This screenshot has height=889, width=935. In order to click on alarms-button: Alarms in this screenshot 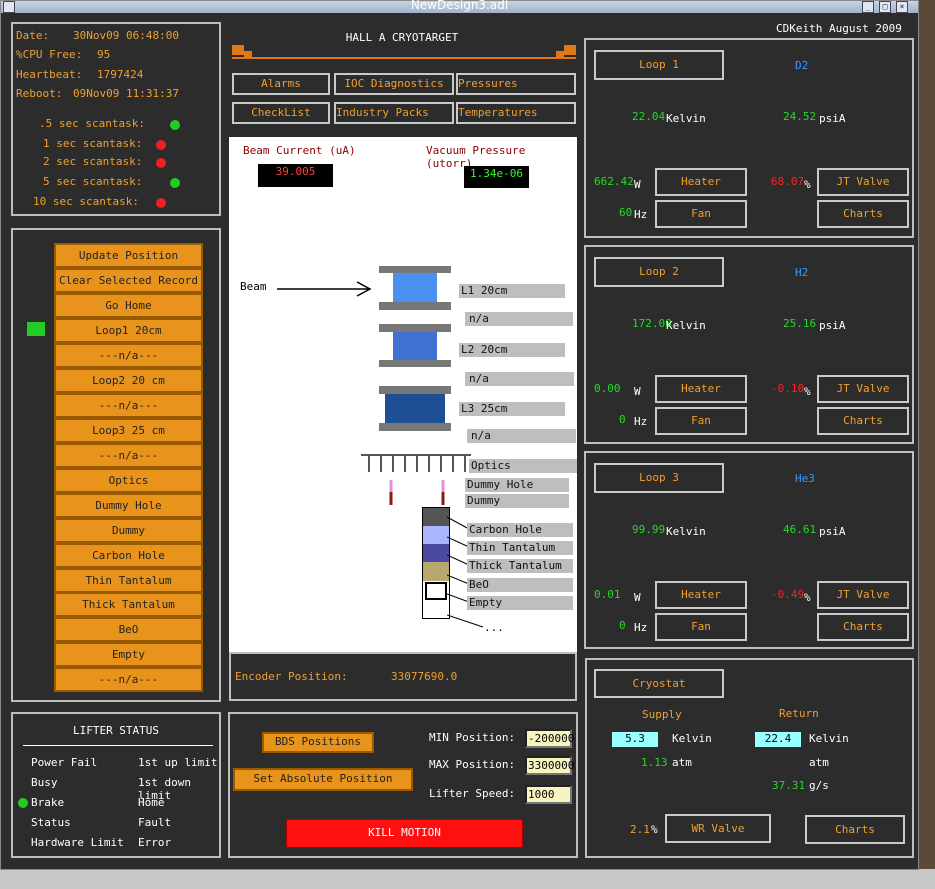, I will do `click(281, 84)`.